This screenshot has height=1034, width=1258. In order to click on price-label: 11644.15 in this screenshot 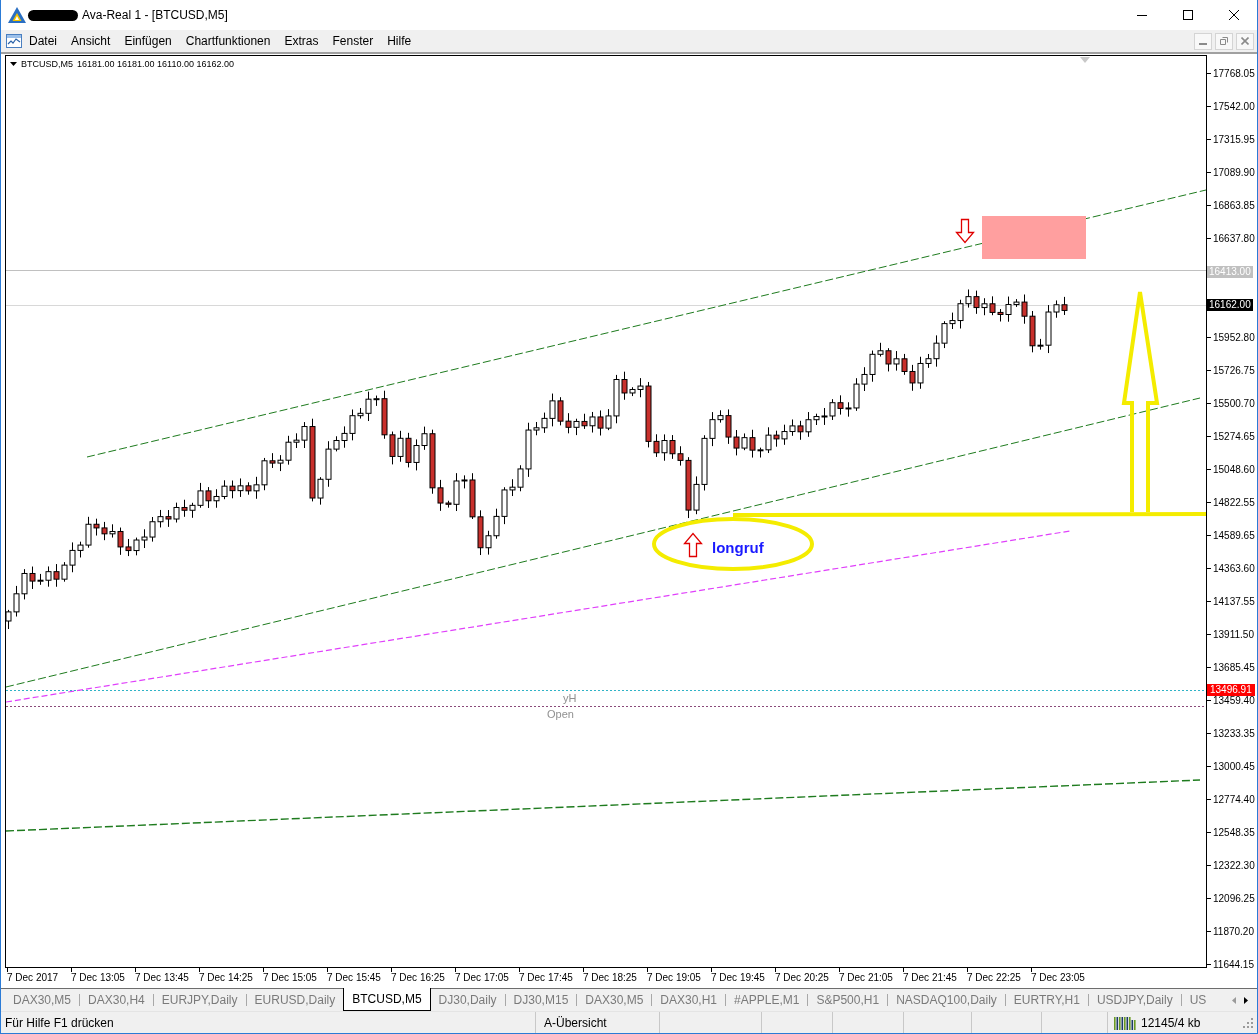, I will do `click(1233, 964)`.